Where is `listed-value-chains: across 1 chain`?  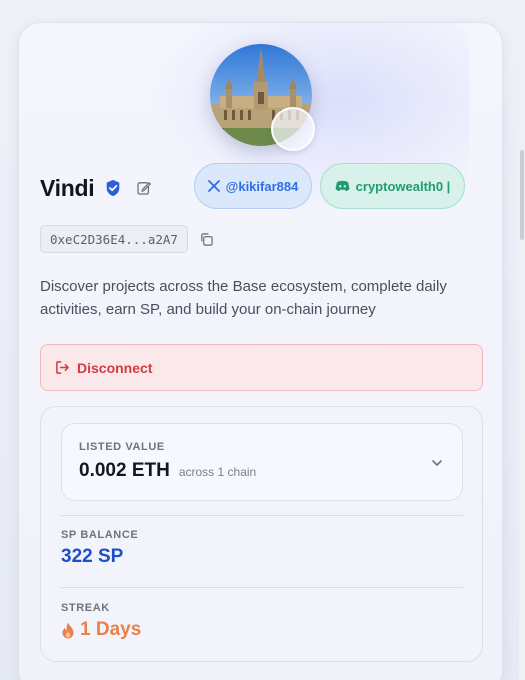 listed-value-chains: across 1 chain is located at coordinates (217, 472).